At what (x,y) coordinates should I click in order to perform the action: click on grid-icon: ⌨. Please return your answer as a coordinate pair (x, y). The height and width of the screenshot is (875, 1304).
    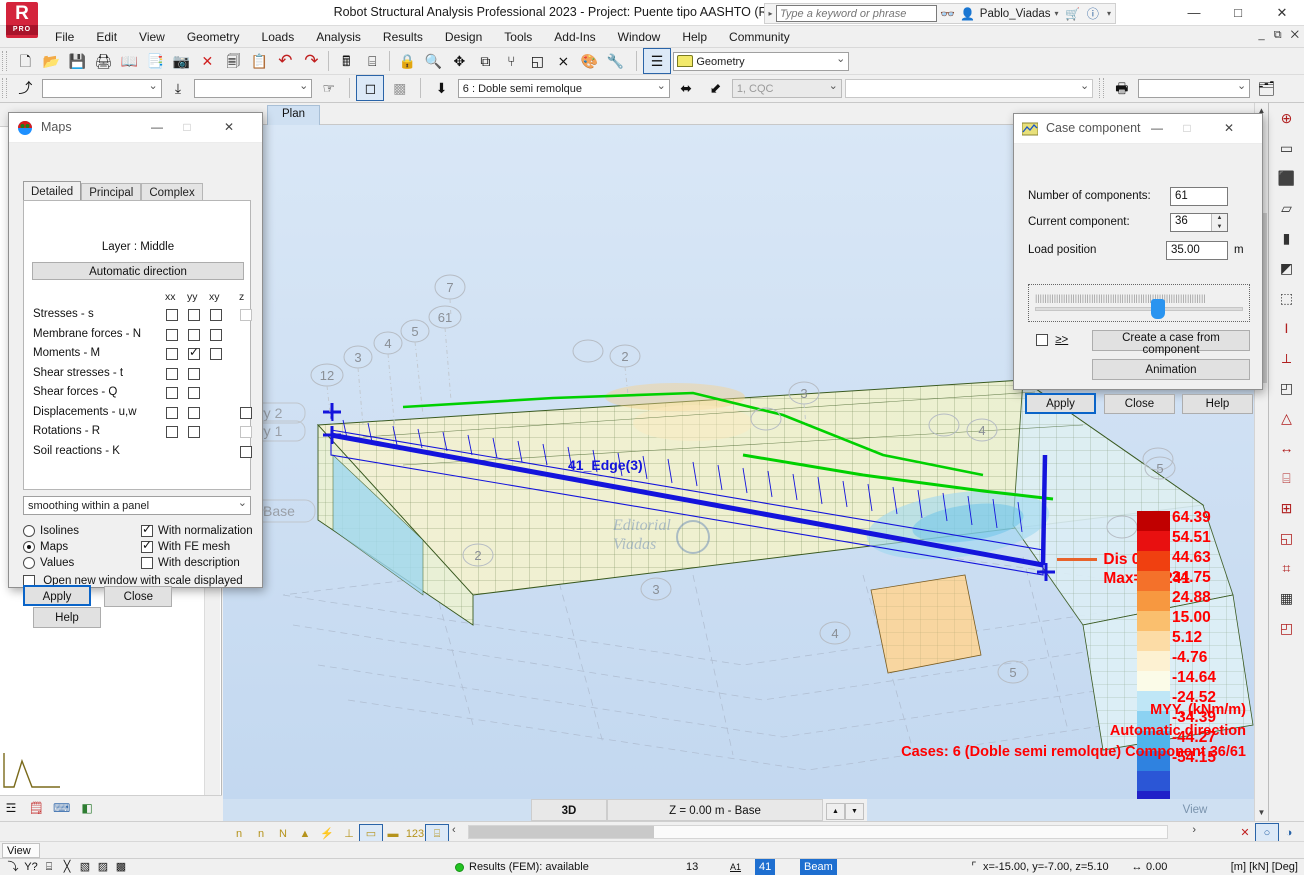
    Looking at the image, I should click on (62, 808).